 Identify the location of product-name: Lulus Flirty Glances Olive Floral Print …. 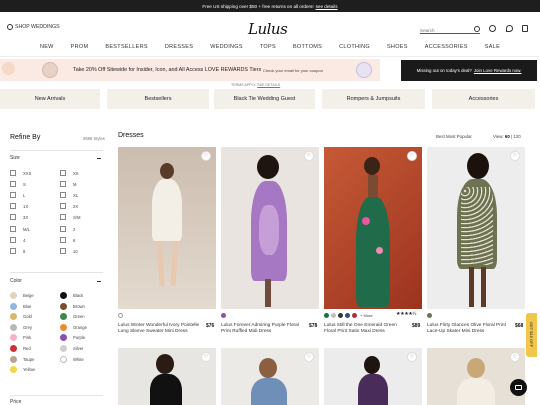
(470, 329).